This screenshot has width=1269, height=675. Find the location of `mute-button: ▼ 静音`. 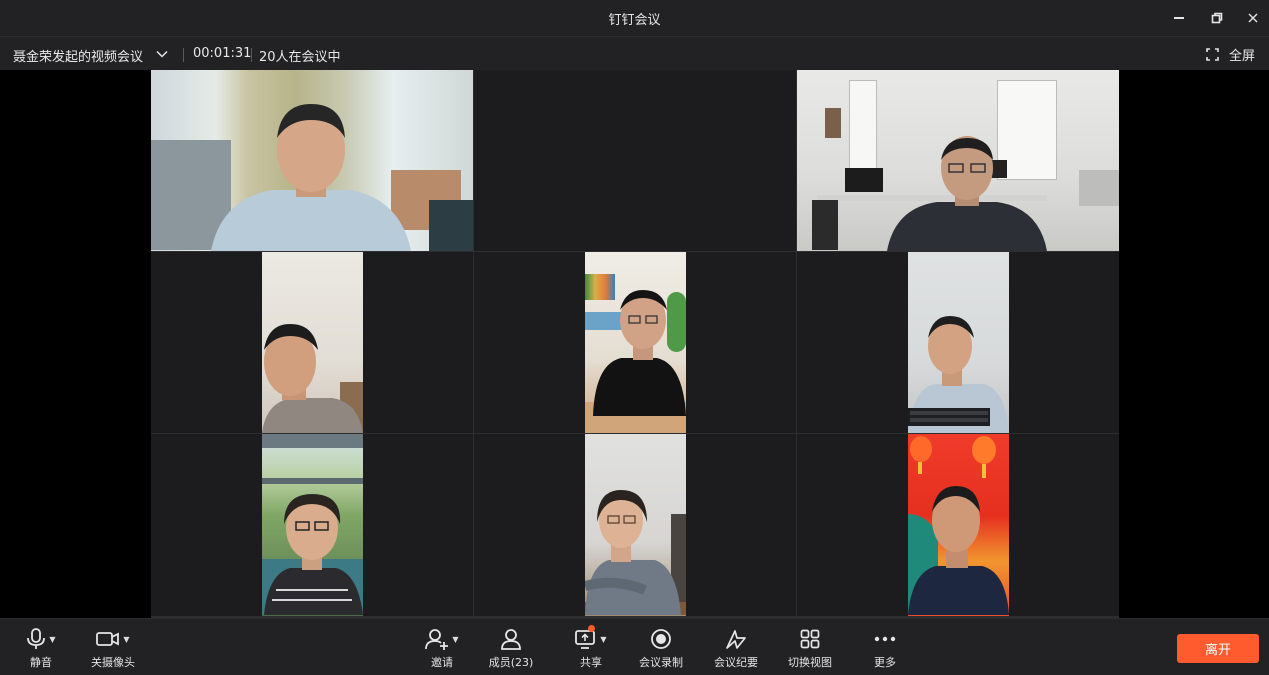

mute-button: ▼ 静音 is located at coordinates (41, 648).